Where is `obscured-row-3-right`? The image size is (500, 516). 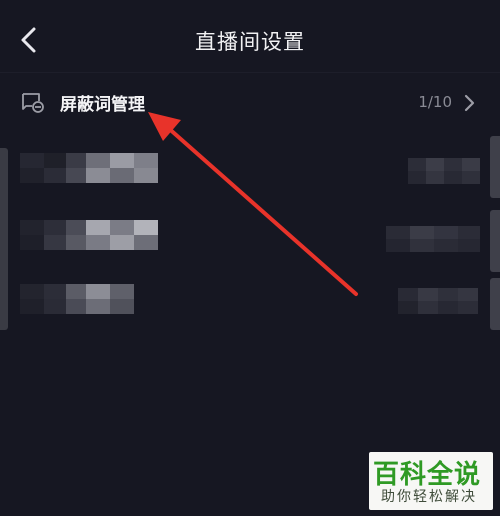 obscured-row-3-right is located at coordinates (438, 301).